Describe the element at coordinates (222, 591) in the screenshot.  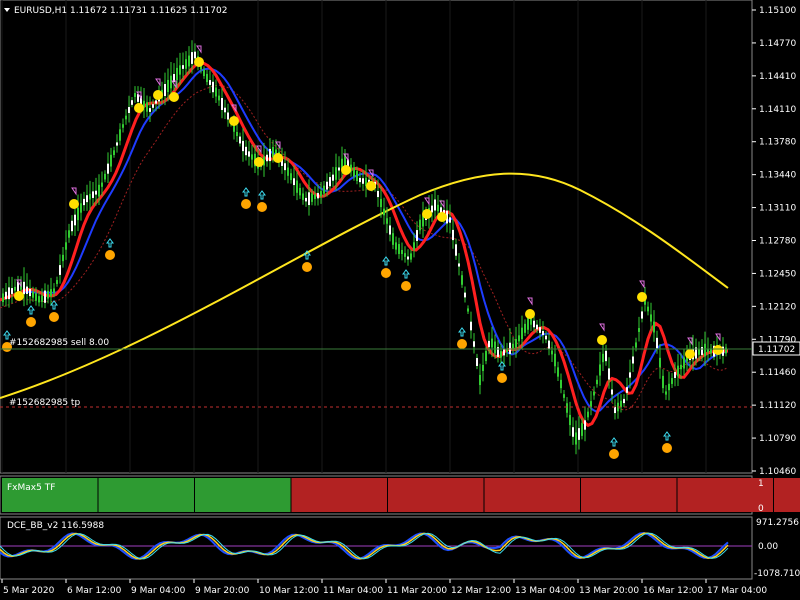
I see `time-tick-label: 9 Mar 20:00` at that location.